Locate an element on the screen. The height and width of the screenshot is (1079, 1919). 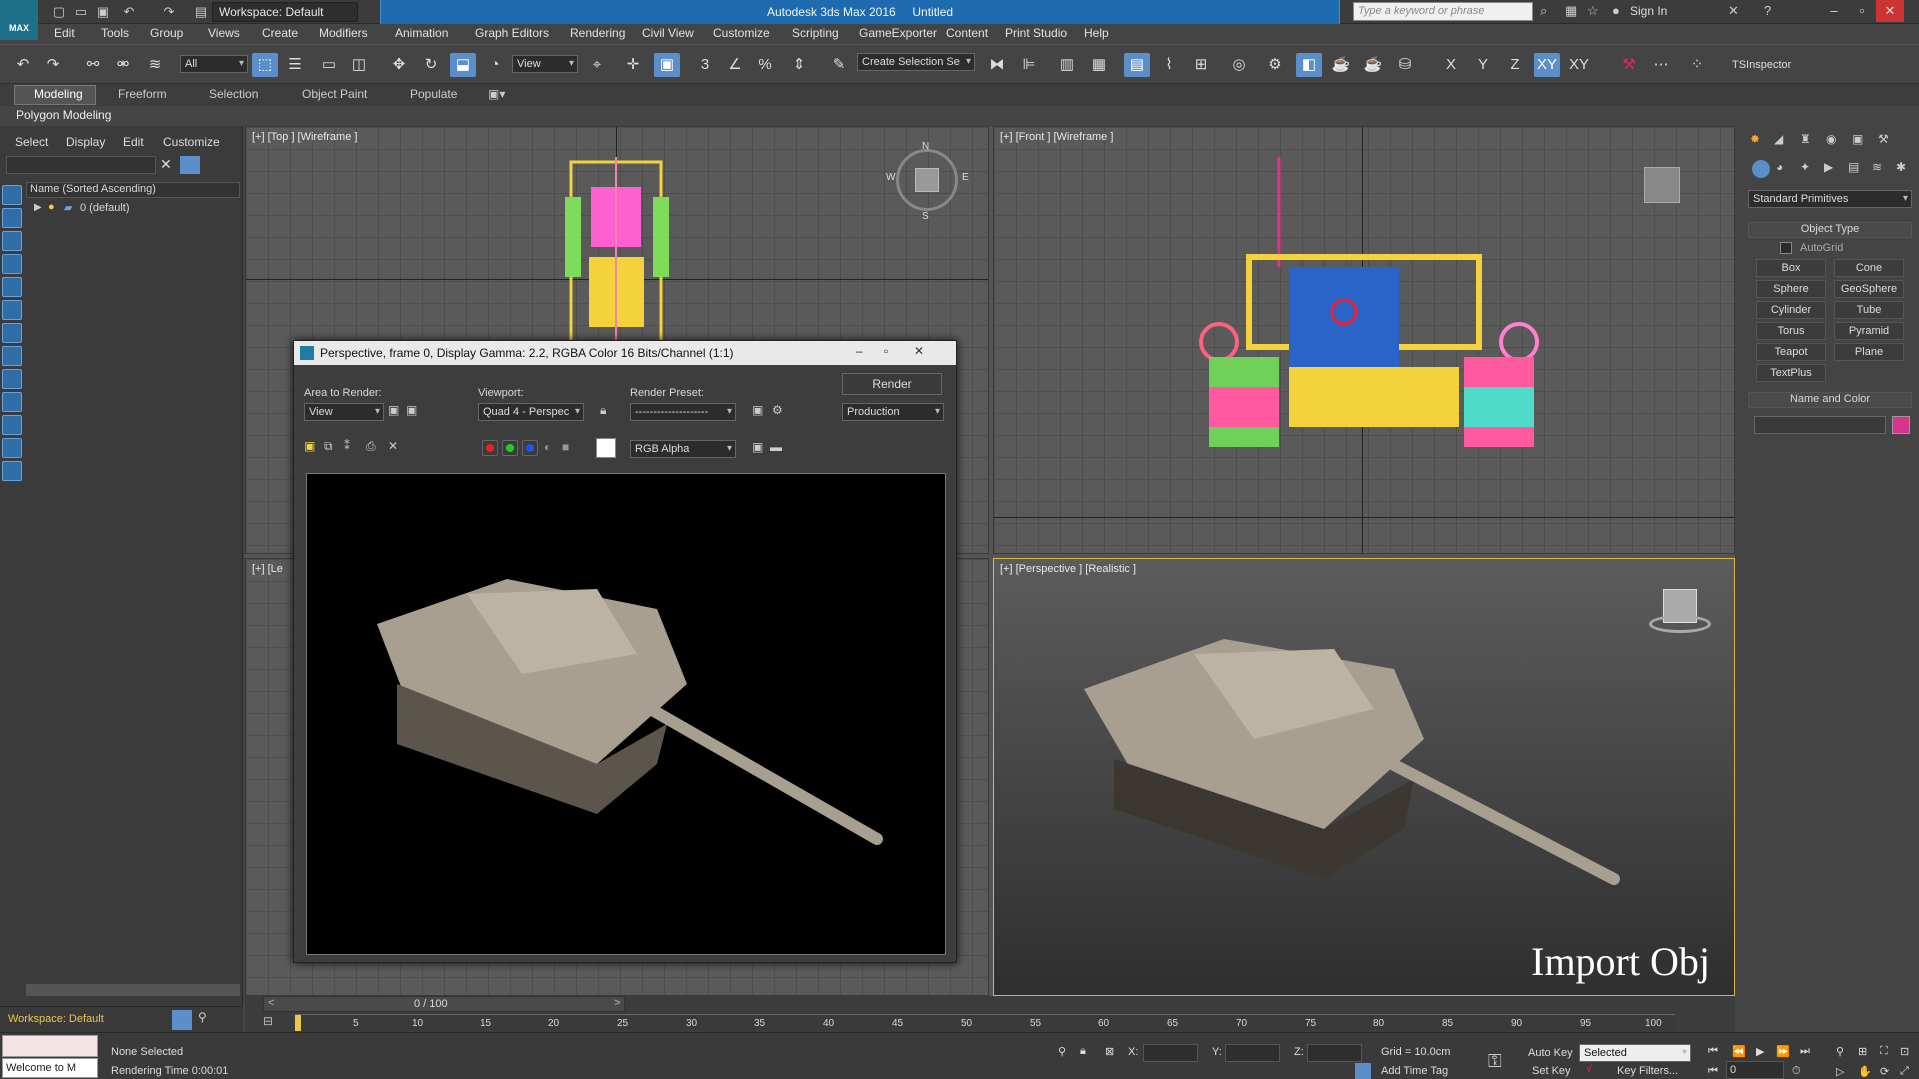
time-tag-icon is located at coordinates (1363, 1071).